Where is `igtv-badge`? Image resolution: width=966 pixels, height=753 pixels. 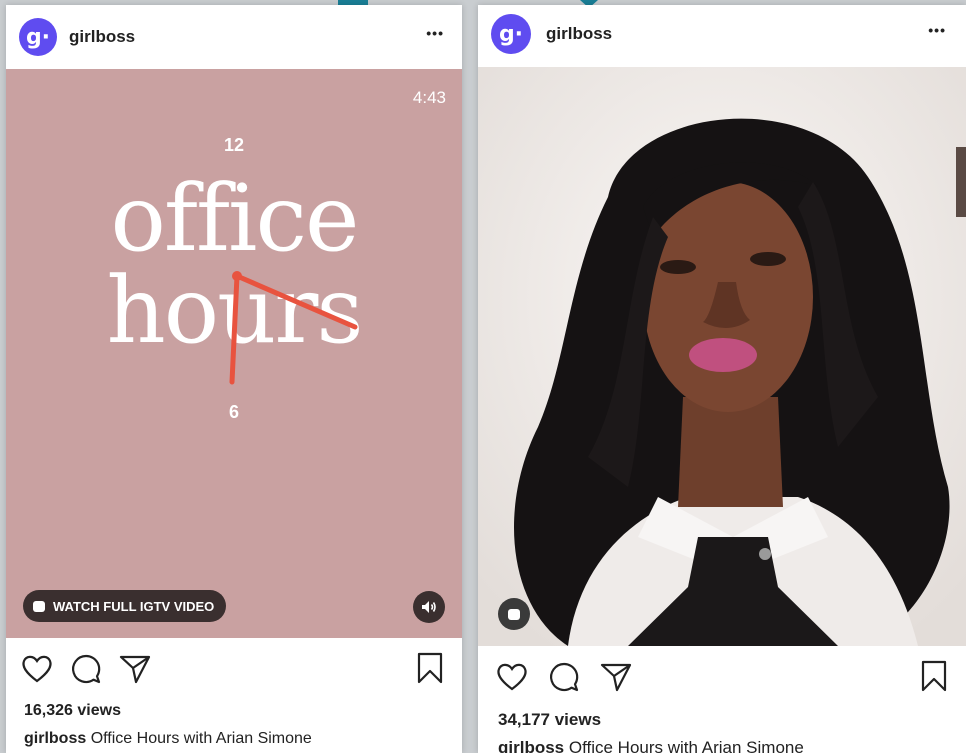
igtv-badge is located at coordinates (514, 614).